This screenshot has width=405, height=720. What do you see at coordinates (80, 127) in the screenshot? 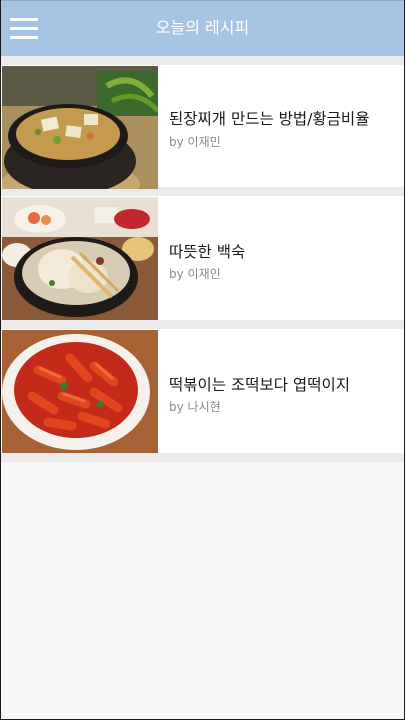
I see `doenjang-jjigae-photo` at bounding box center [80, 127].